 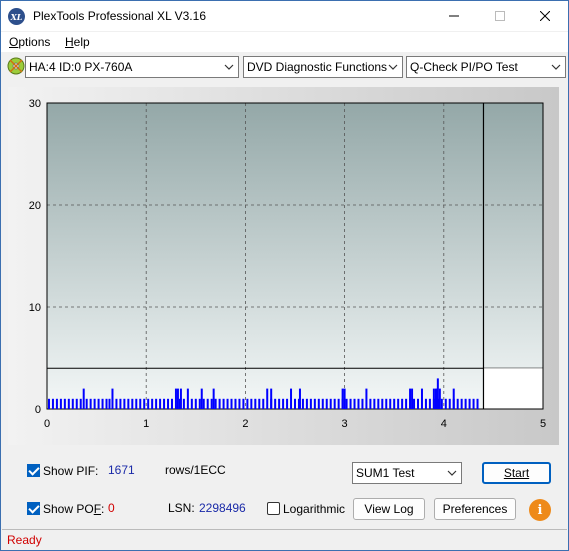 I want to click on y-tick-label: 20, so click(x=35, y=206).